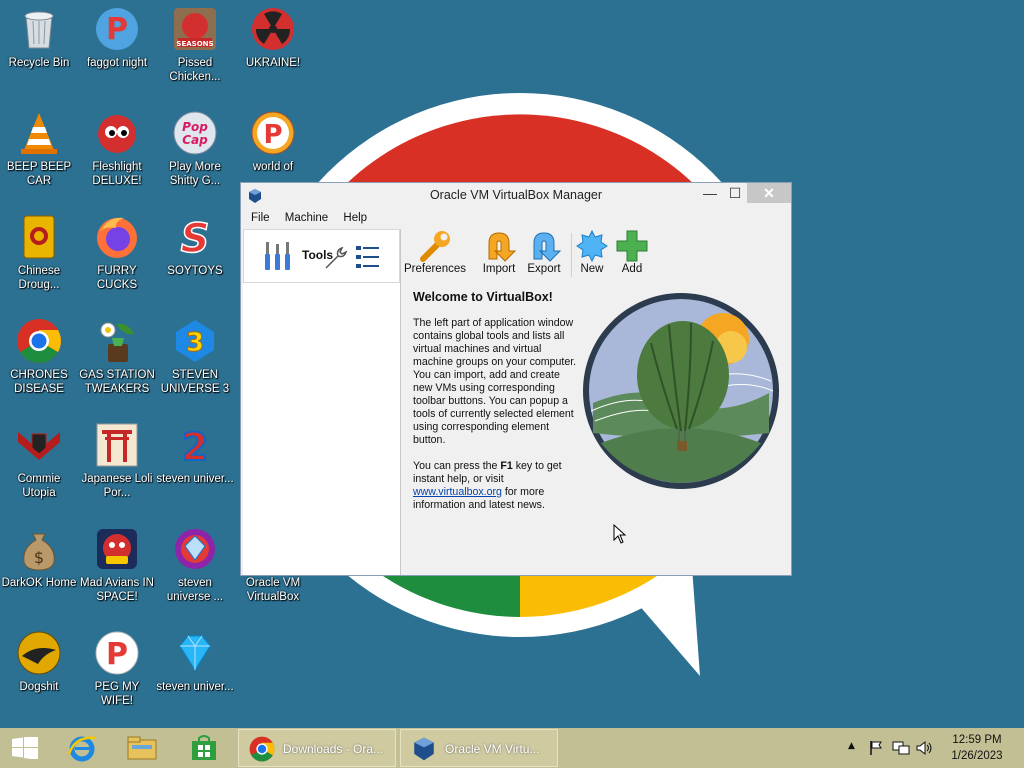 The image size is (1024, 768). I want to click on desktop-icon-furry-cucks: FURRY CUCKS, so click(117, 250).